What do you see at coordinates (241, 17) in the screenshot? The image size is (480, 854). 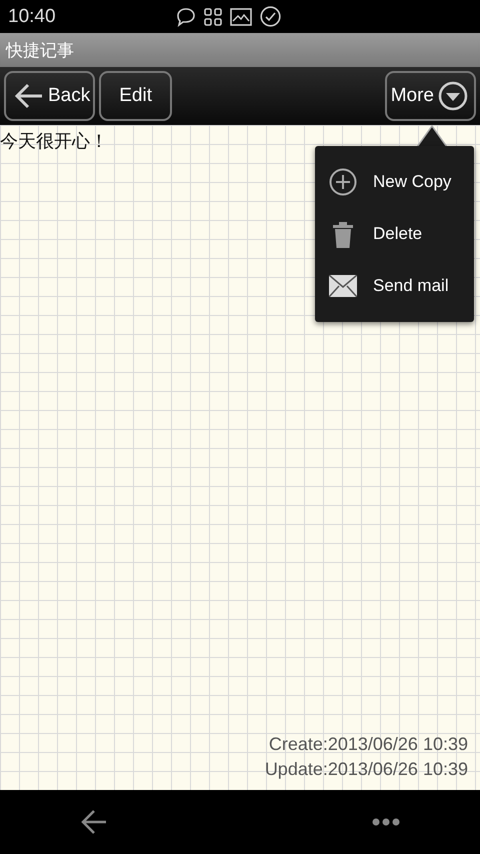 I see `image-icon` at bounding box center [241, 17].